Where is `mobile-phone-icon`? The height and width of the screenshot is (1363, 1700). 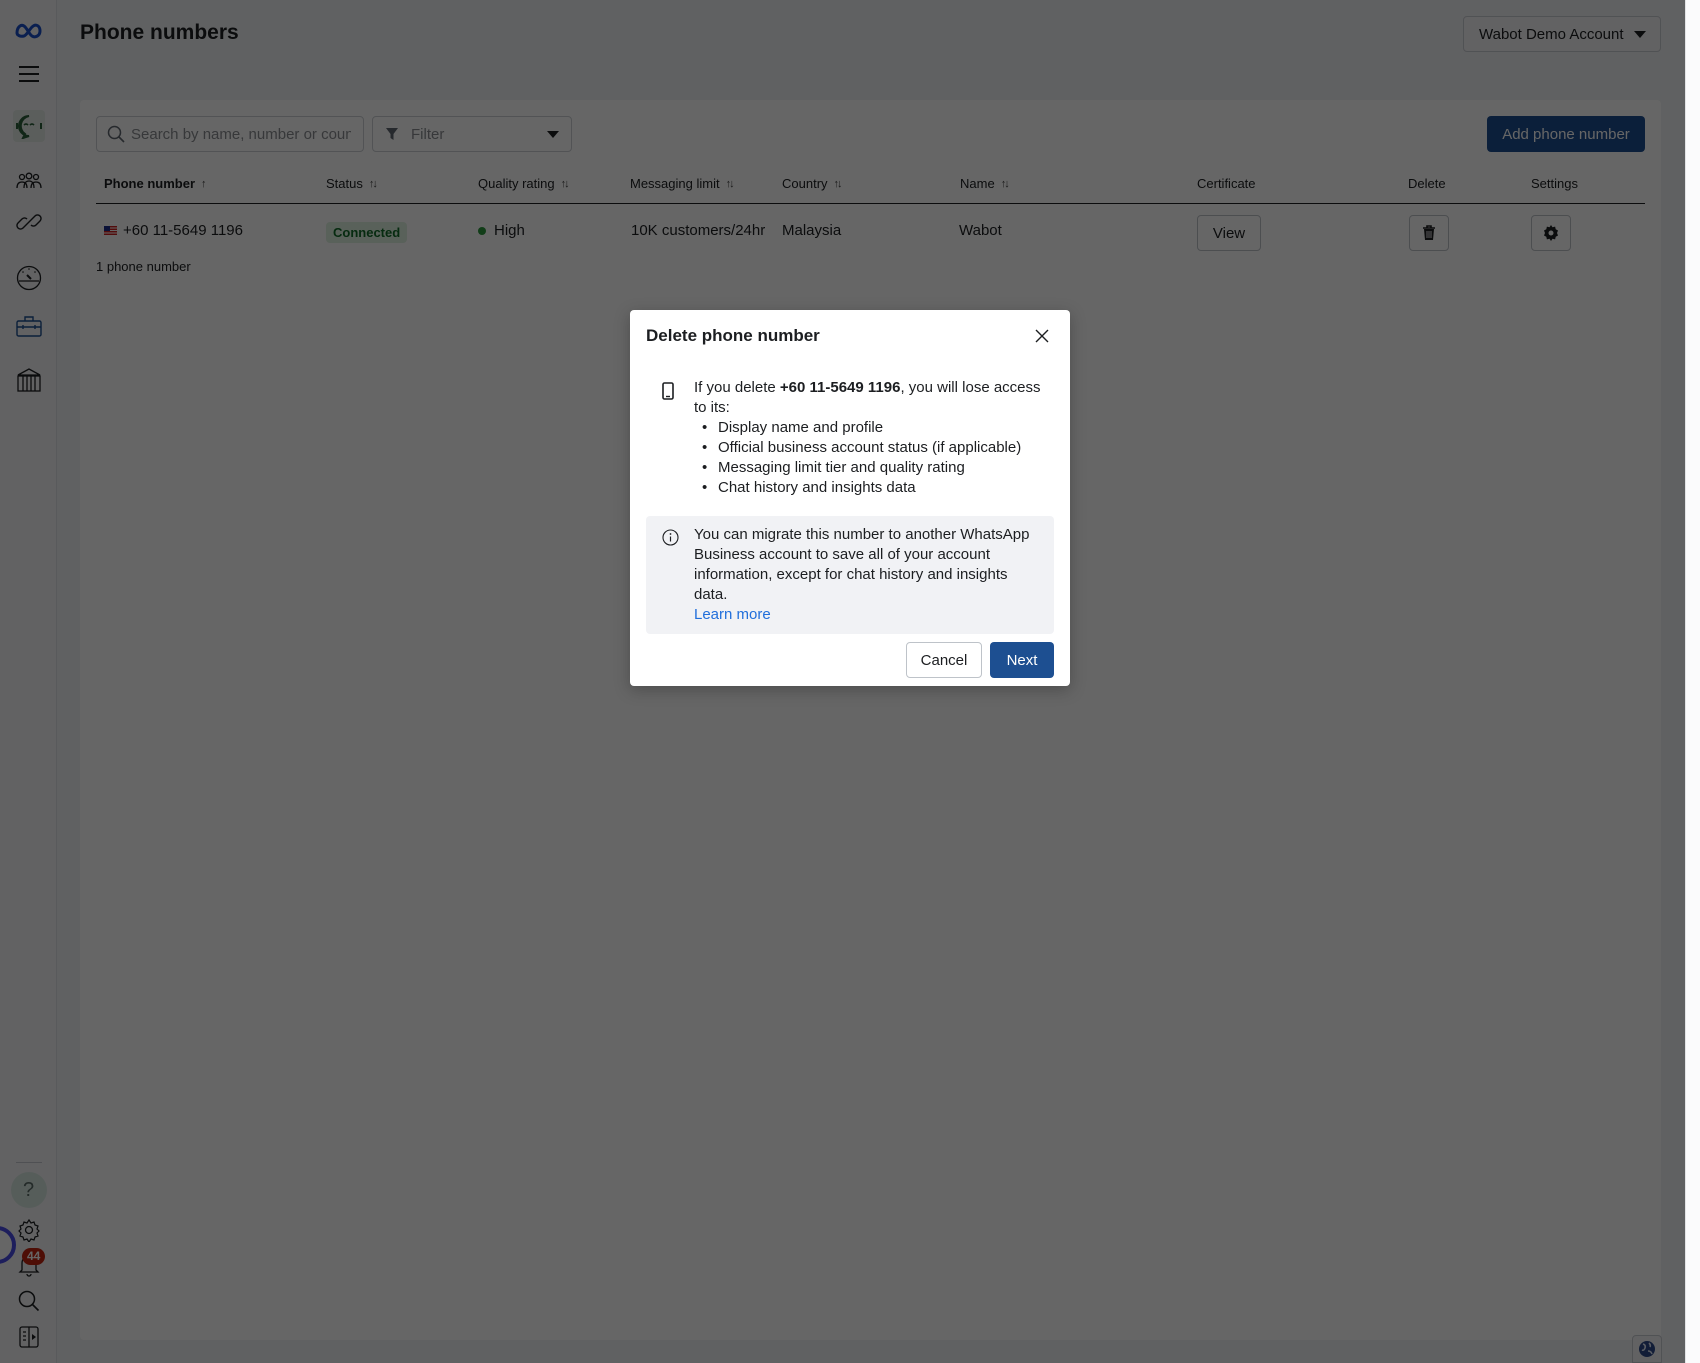
mobile-phone-icon is located at coordinates (668, 391).